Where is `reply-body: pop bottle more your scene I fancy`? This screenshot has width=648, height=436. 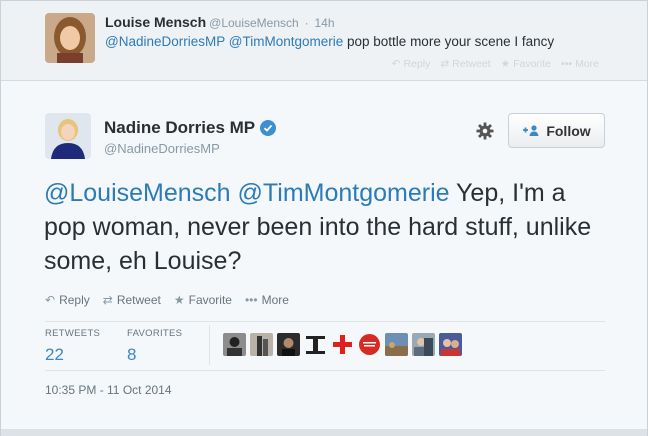 reply-body: pop bottle more your scene I fancy is located at coordinates (451, 41).